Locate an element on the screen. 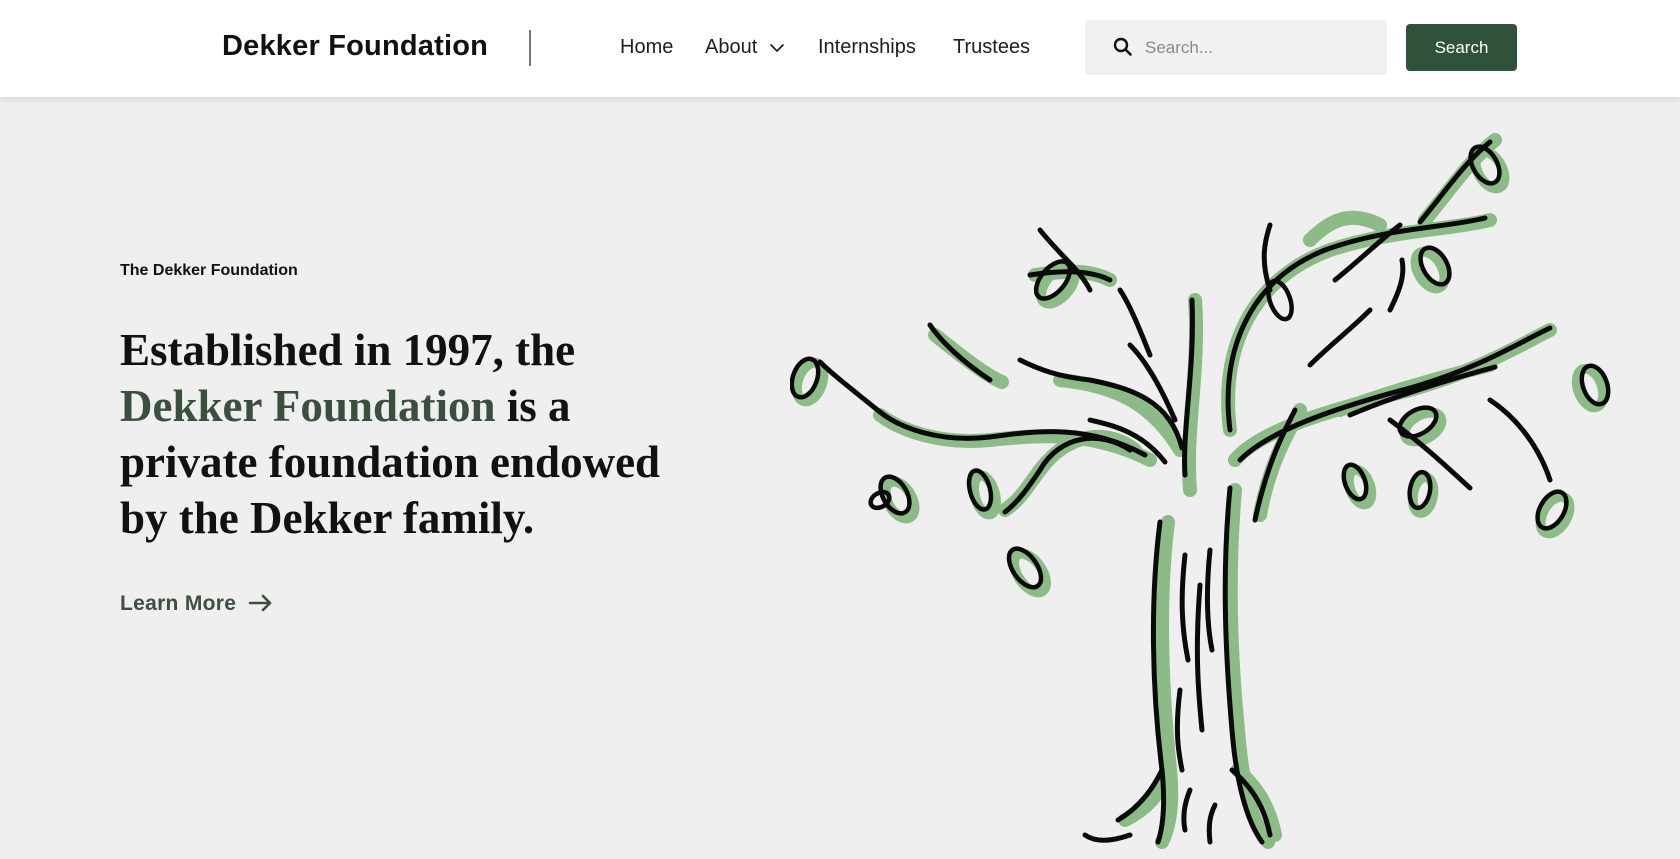  site-logo: Dekker Foundation is located at coordinates (355, 46).